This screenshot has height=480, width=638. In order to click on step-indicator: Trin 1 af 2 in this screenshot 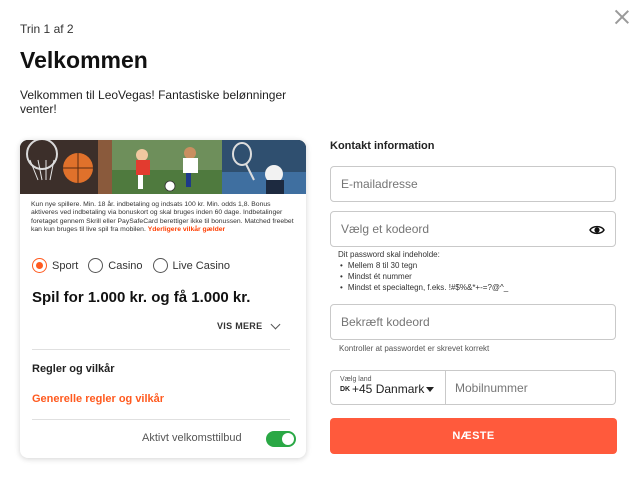, I will do `click(47, 29)`.